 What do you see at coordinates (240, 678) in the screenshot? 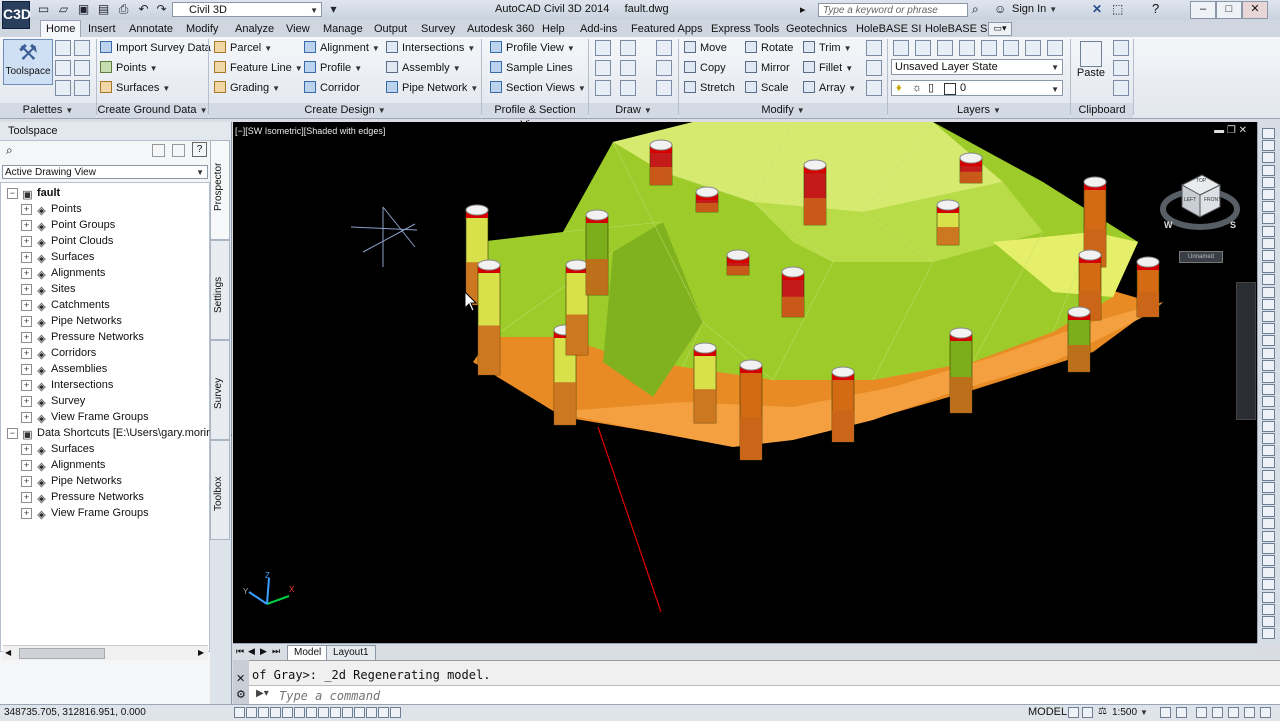
I see `close-command-icon: ✕` at bounding box center [240, 678].